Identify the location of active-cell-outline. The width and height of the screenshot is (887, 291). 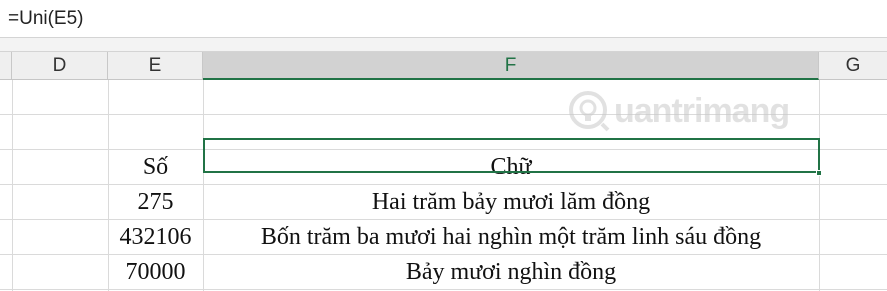
(511, 155).